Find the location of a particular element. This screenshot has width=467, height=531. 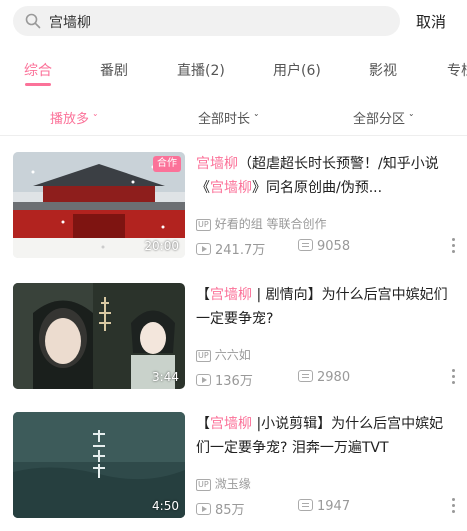

uploader-name: 好看的组 等联合创作 is located at coordinates (271, 224).